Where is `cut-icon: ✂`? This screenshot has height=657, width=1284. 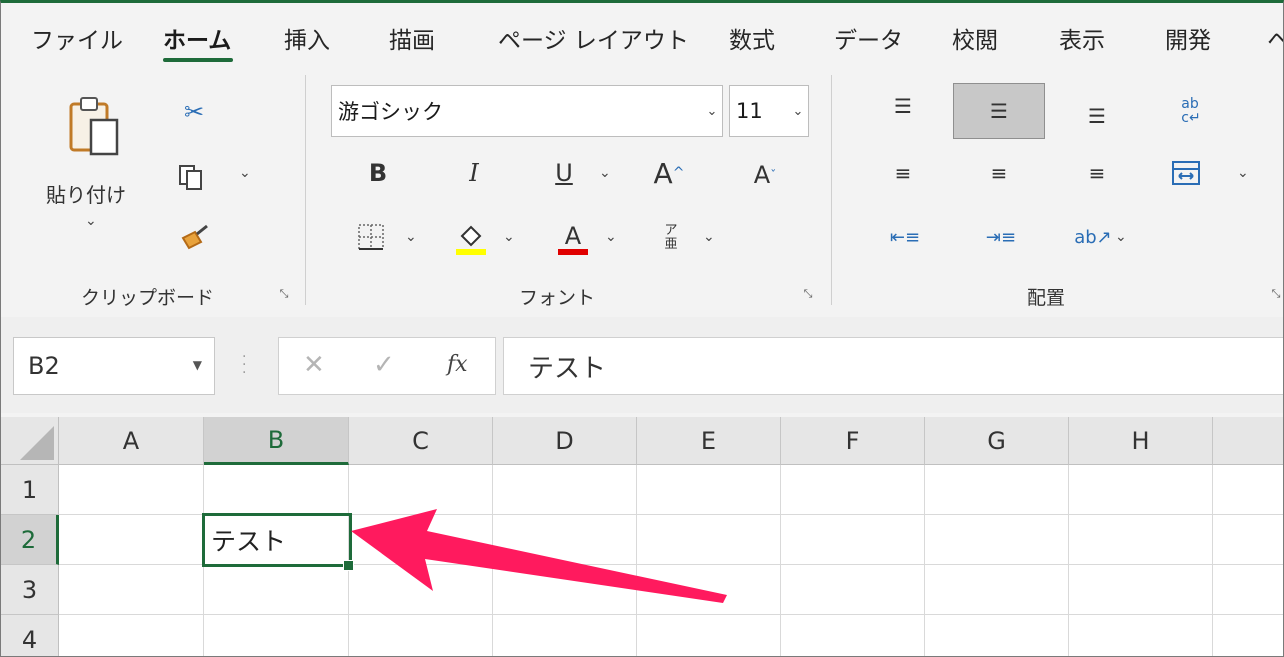
cut-icon: ✂ is located at coordinates (194, 112).